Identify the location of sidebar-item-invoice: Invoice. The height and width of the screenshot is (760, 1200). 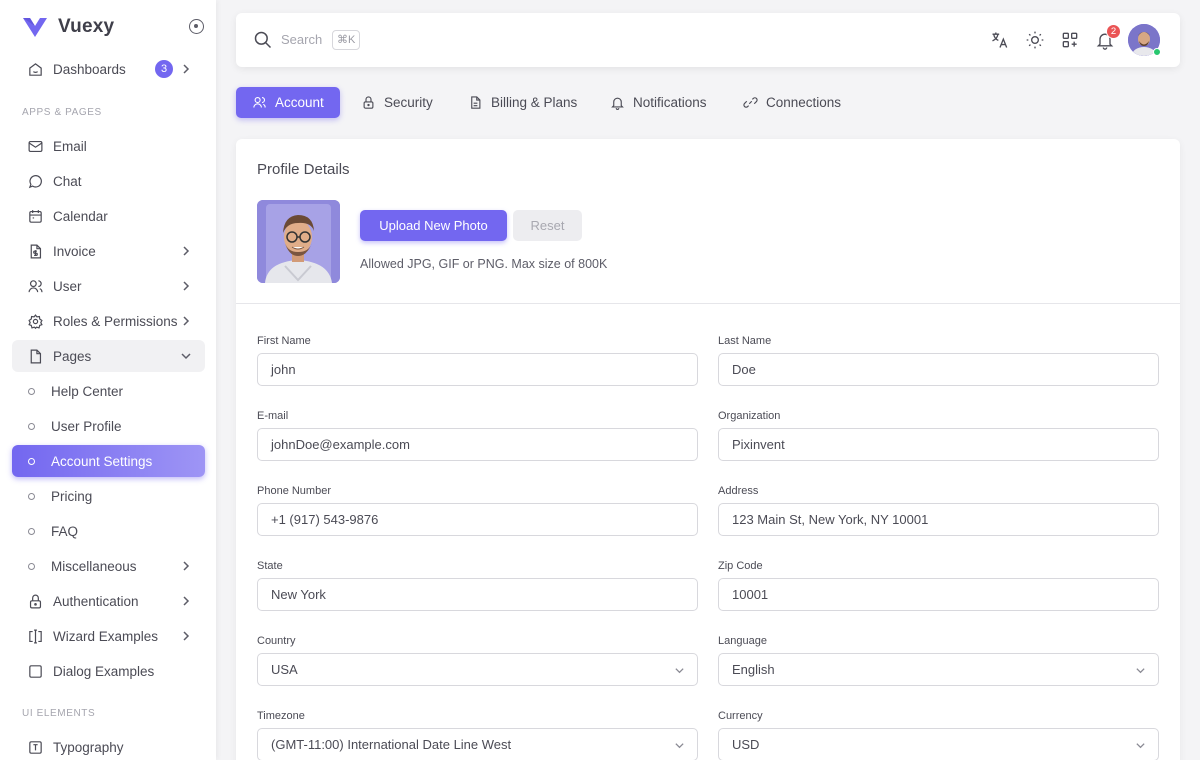
(108, 251).